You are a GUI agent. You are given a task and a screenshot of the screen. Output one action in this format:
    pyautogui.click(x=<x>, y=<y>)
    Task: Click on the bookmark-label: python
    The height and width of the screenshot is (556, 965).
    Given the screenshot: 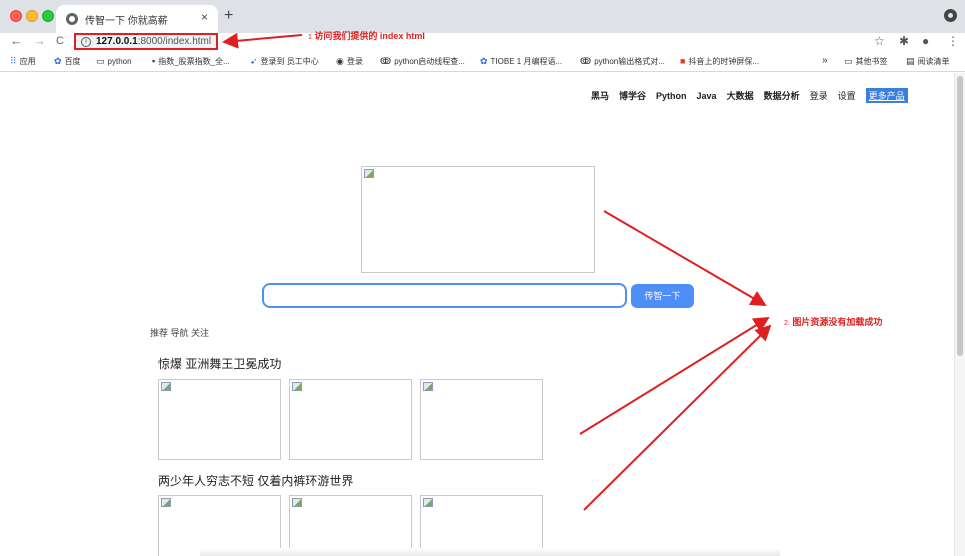 What is the action you would take?
    pyautogui.click(x=119, y=61)
    